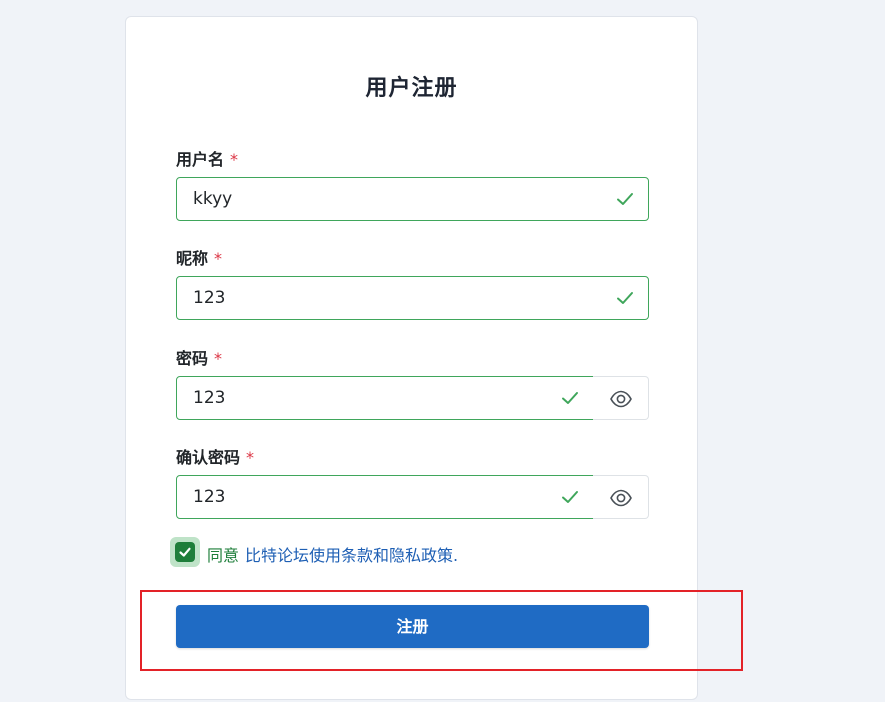  What do you see at coordinates (213, 199) in the screenshot?
I see `username-value: kkyy` at bounding box center [213, 199].